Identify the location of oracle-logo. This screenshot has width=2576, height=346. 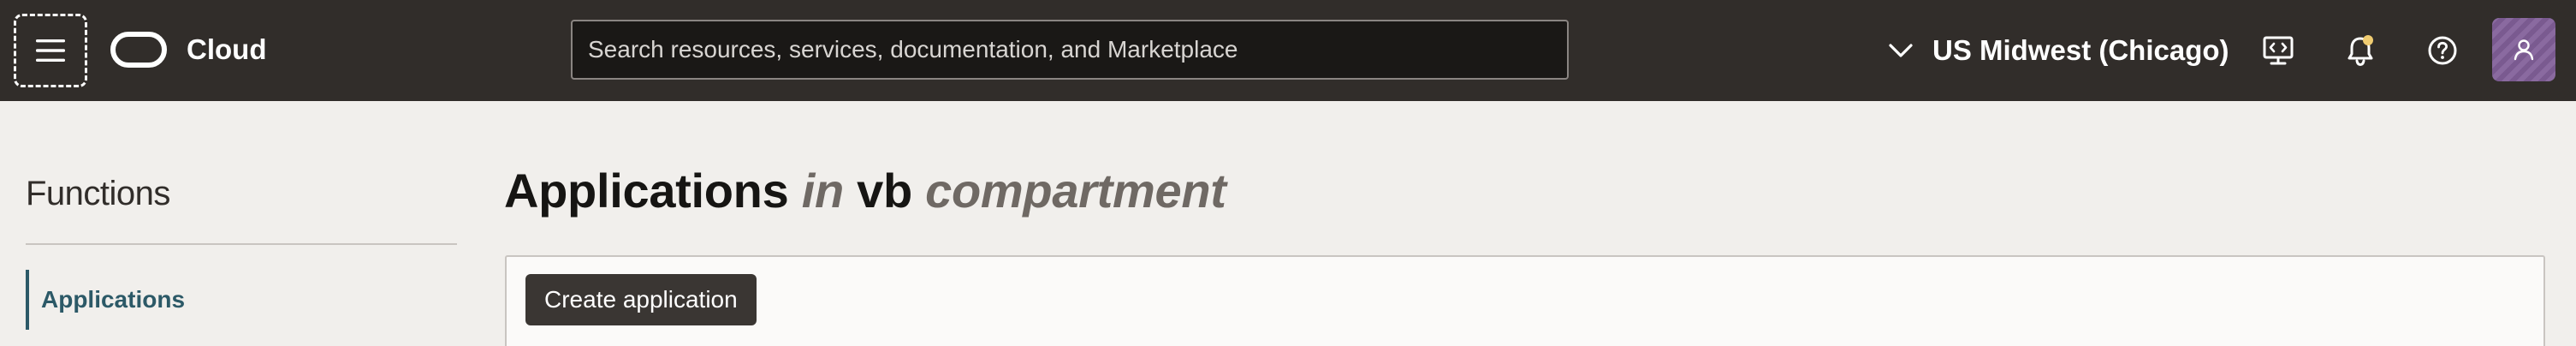
(139, 50).